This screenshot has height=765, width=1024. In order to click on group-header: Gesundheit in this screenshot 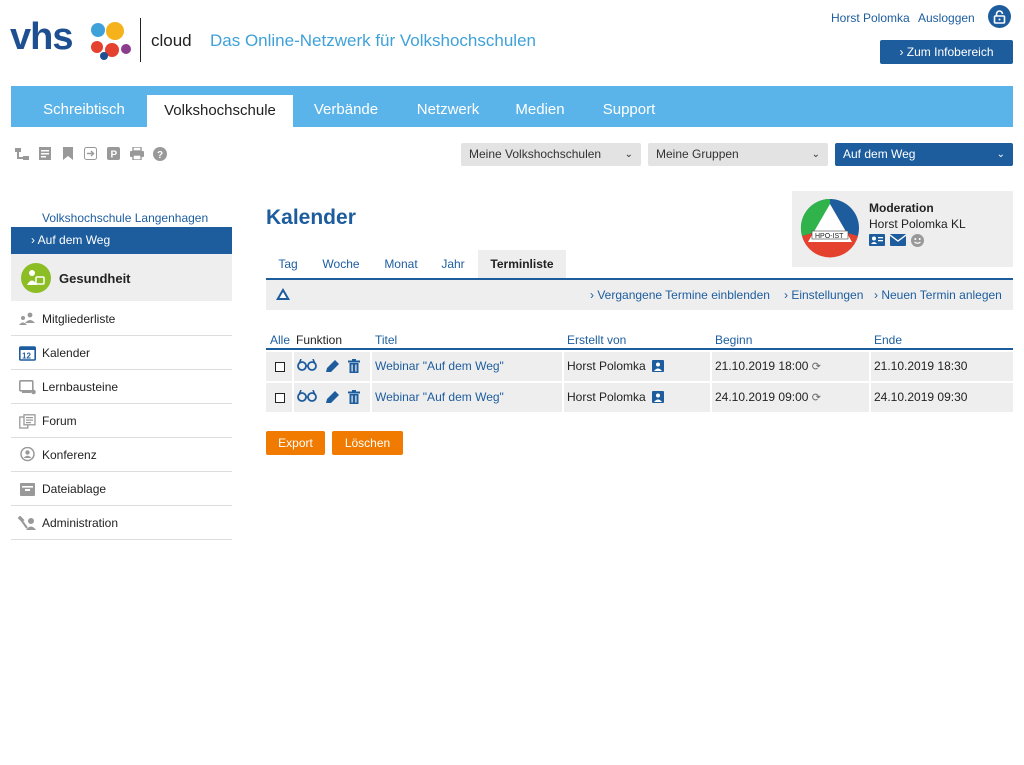, I will do `click(121, 277)`.